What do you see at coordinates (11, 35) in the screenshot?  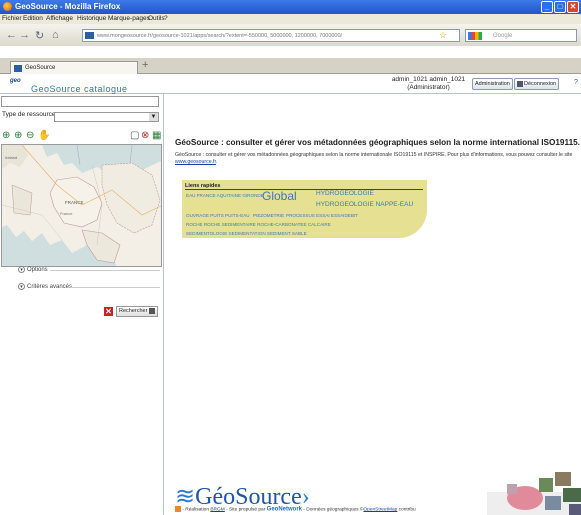 I see `back-icon: ←` at bounding box center [11, 35].